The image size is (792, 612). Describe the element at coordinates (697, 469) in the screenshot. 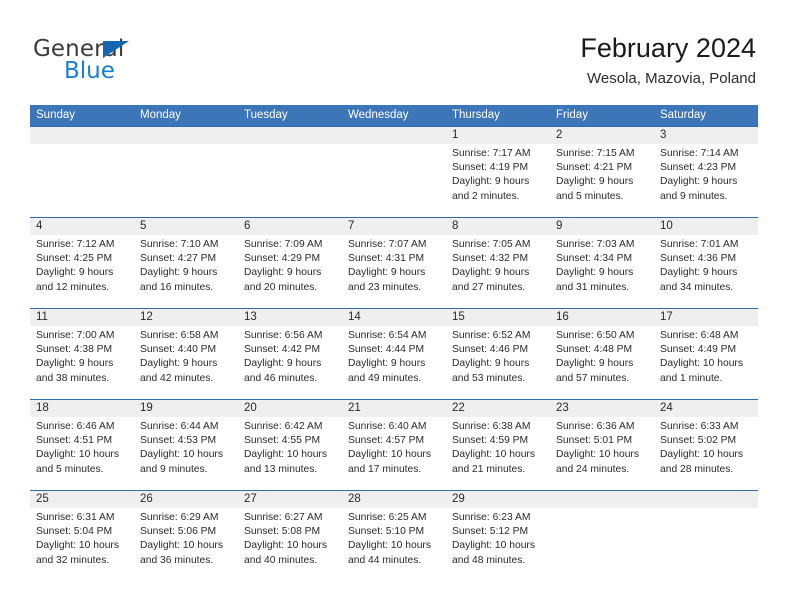

I see `daylight-text-cont: and 28 minutes.` at that location.